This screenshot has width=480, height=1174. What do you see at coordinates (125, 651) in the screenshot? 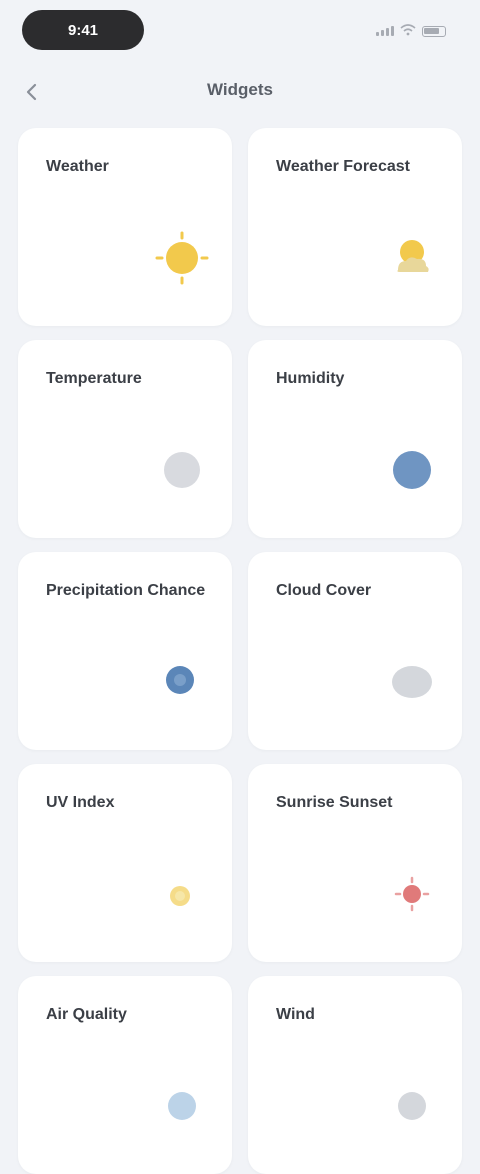
I see `widget-card: Precipitation Chance` at bounding box center [125, 651].